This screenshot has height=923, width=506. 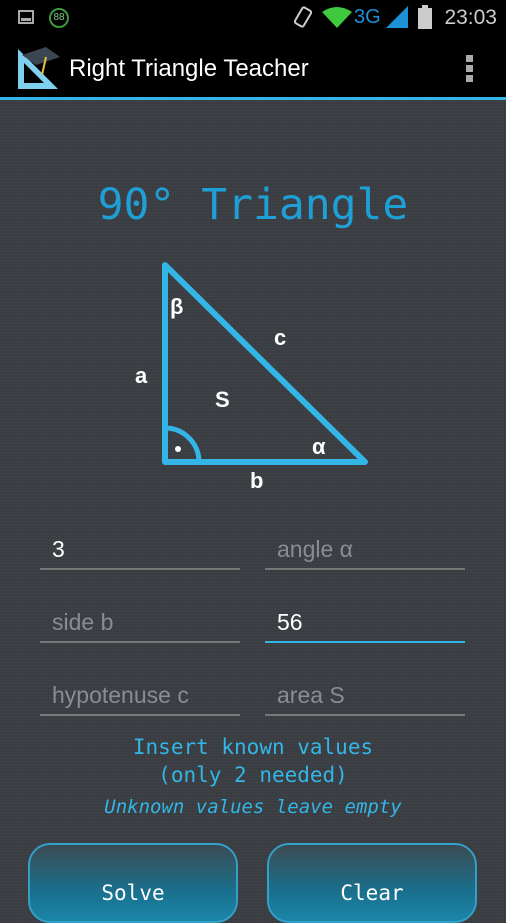 I want to click on triangle-diagram, so click(x=265, y=363).